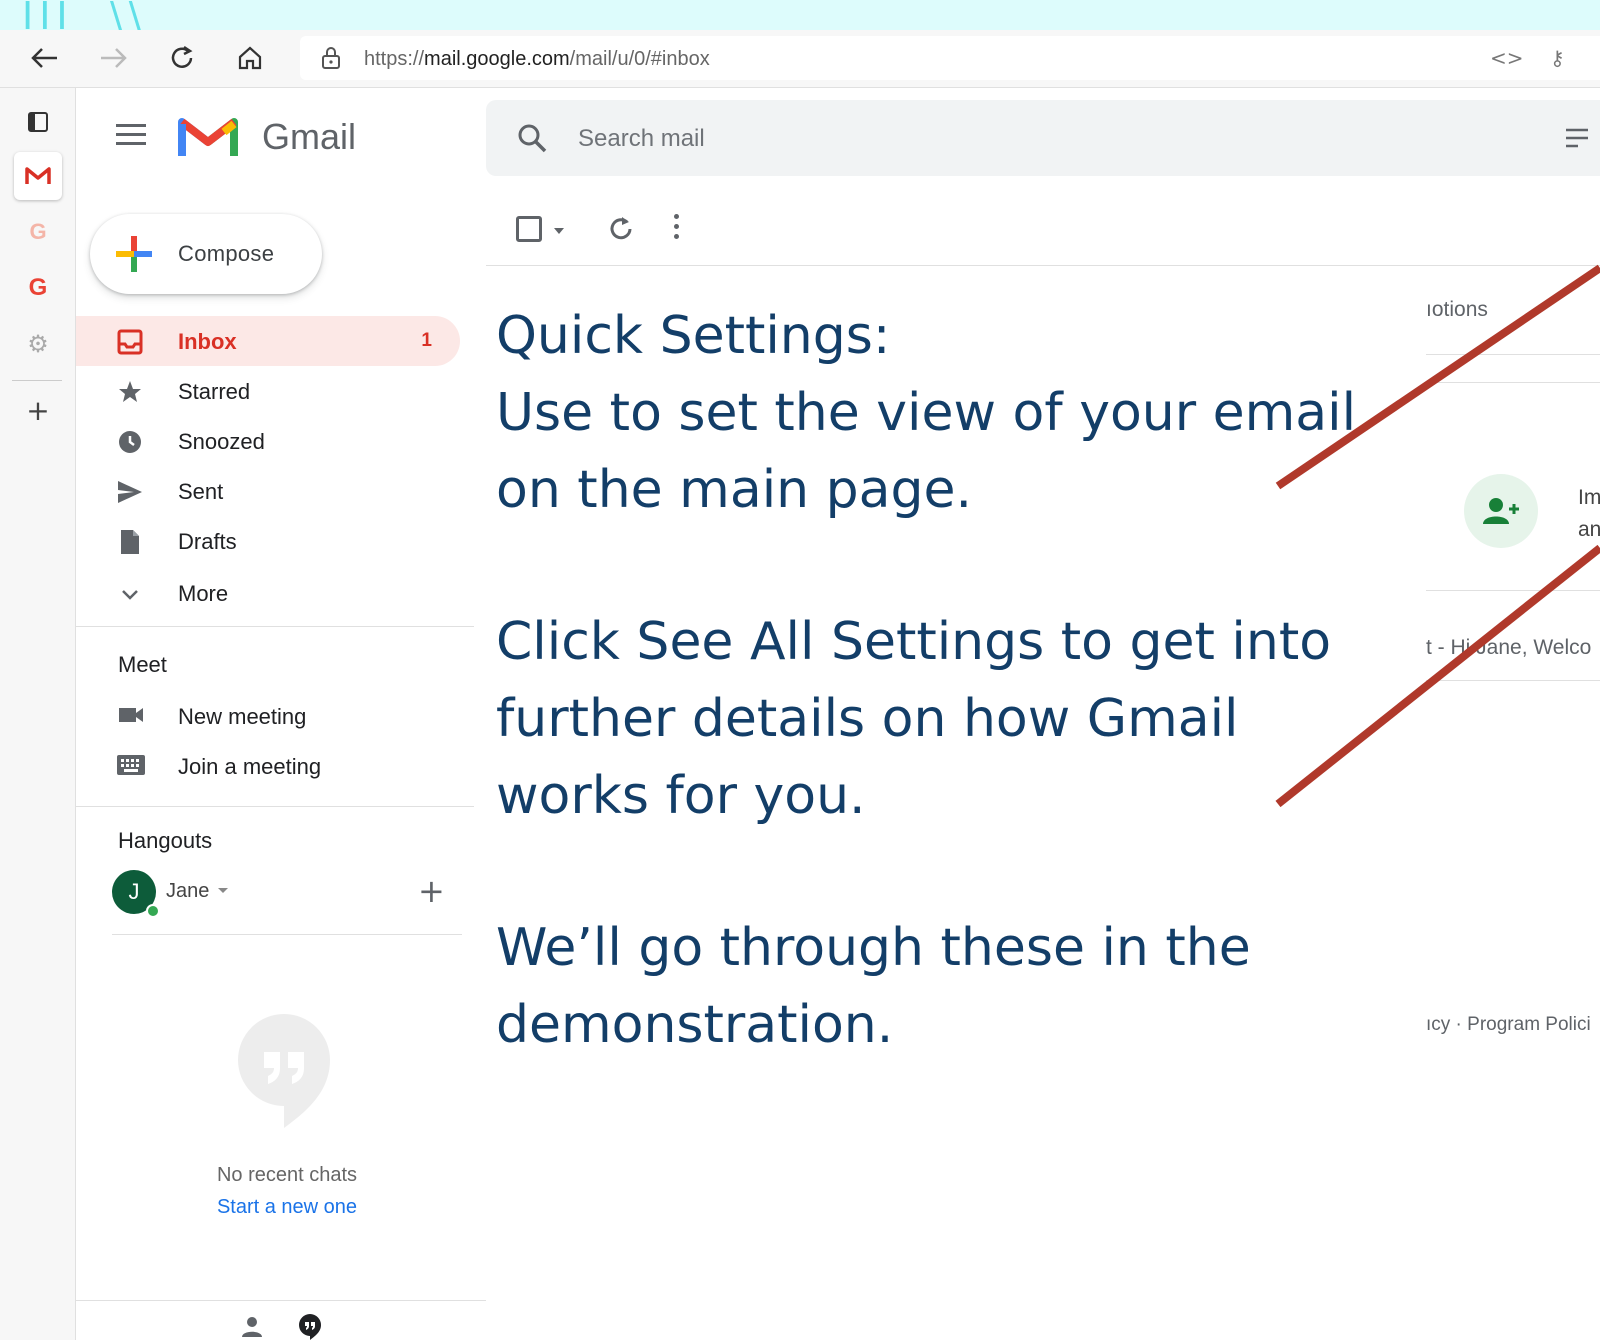 The image size is (1600, 1340). What do you see at coordinates (252, 1326) in the screenshot?
I see `contacts-icon` at bounding box center [252, 1326].